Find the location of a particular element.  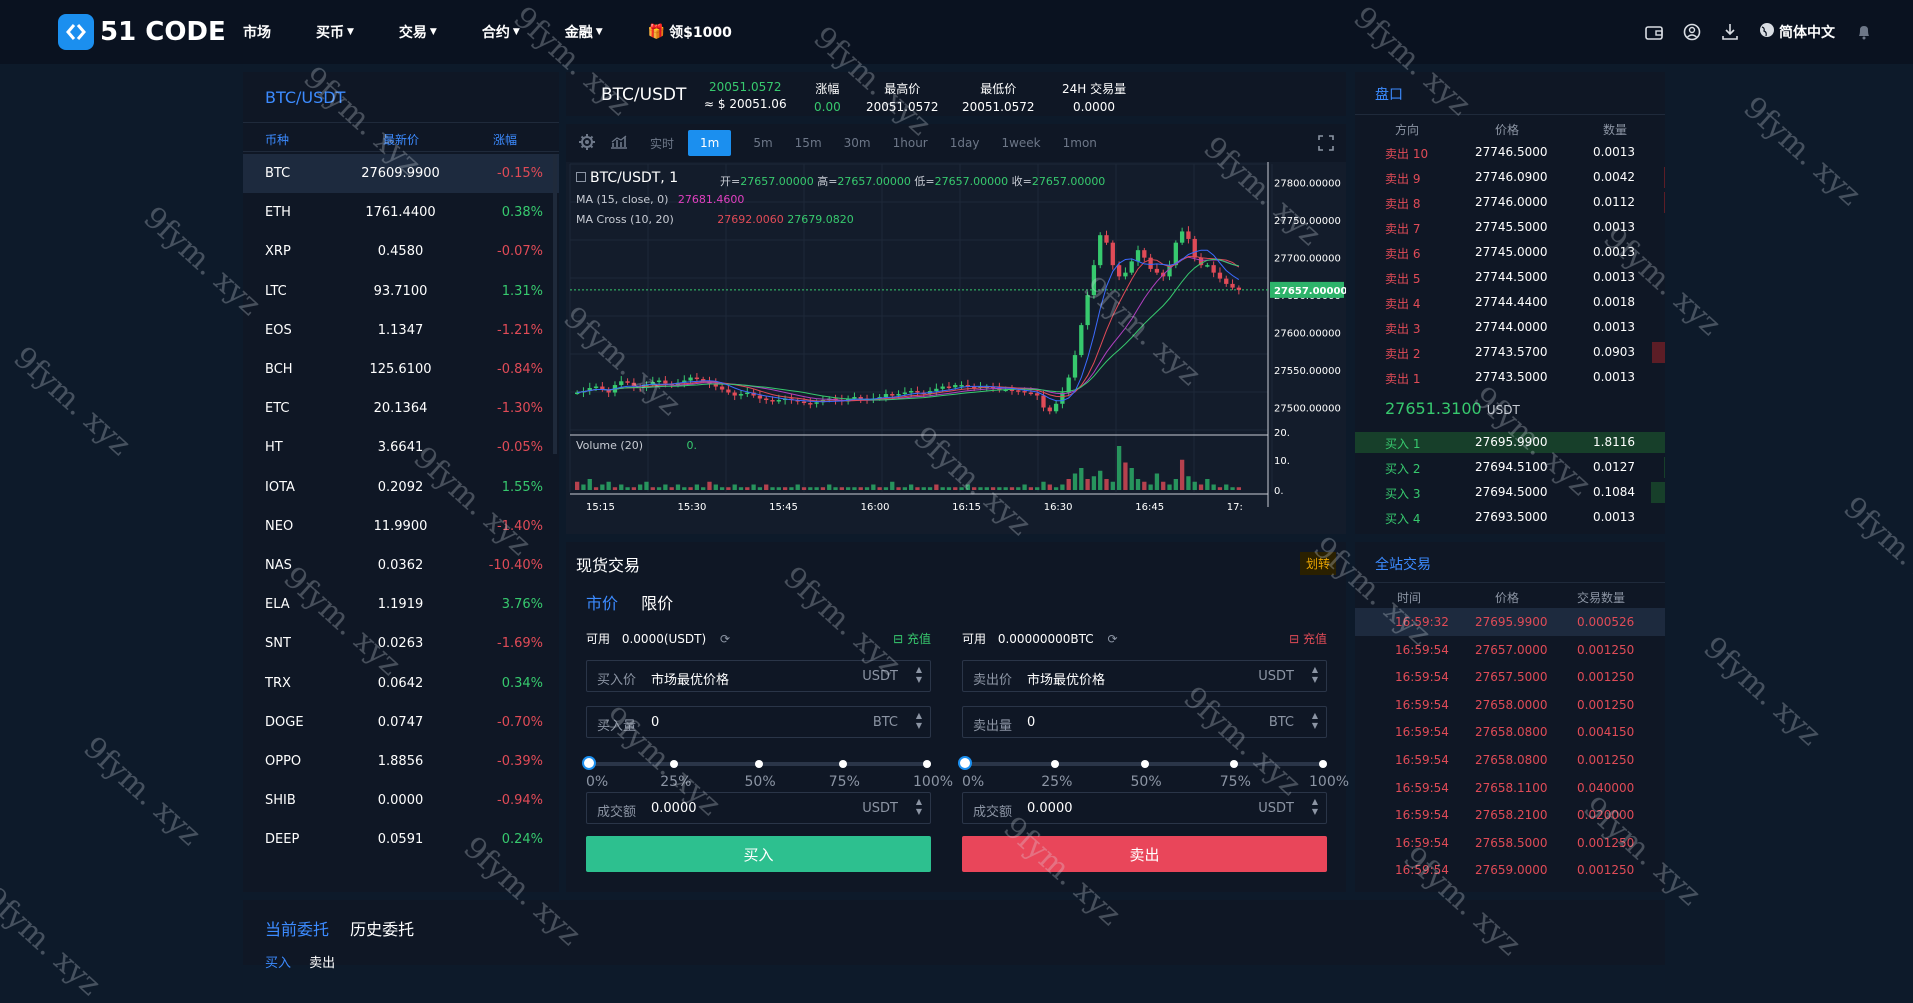

bid-row: 买入 1 27695.9900 1.8116 is located at coordinates (1510, 442).